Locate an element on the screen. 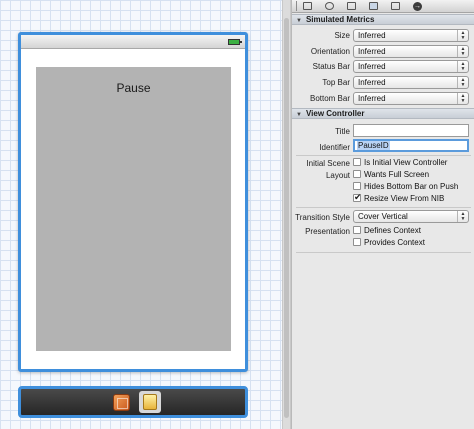 This screenshot has height=429, width=474. bottom-bar-label: Bottom Bar is located at coordinates (329, 98).